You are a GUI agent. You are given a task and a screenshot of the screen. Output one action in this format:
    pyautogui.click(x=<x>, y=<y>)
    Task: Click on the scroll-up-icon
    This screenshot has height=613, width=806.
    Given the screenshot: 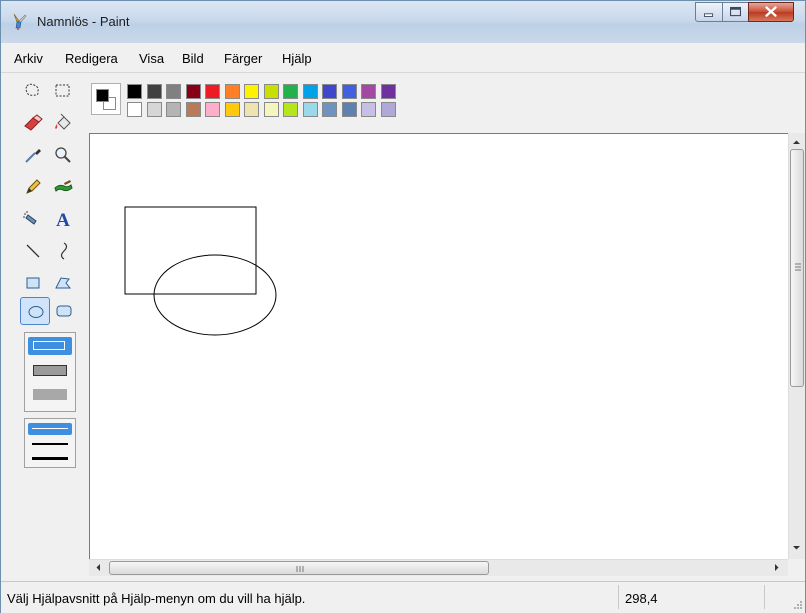 What is the action you would take?
    pyautogui.click(x=796, y=142)
    